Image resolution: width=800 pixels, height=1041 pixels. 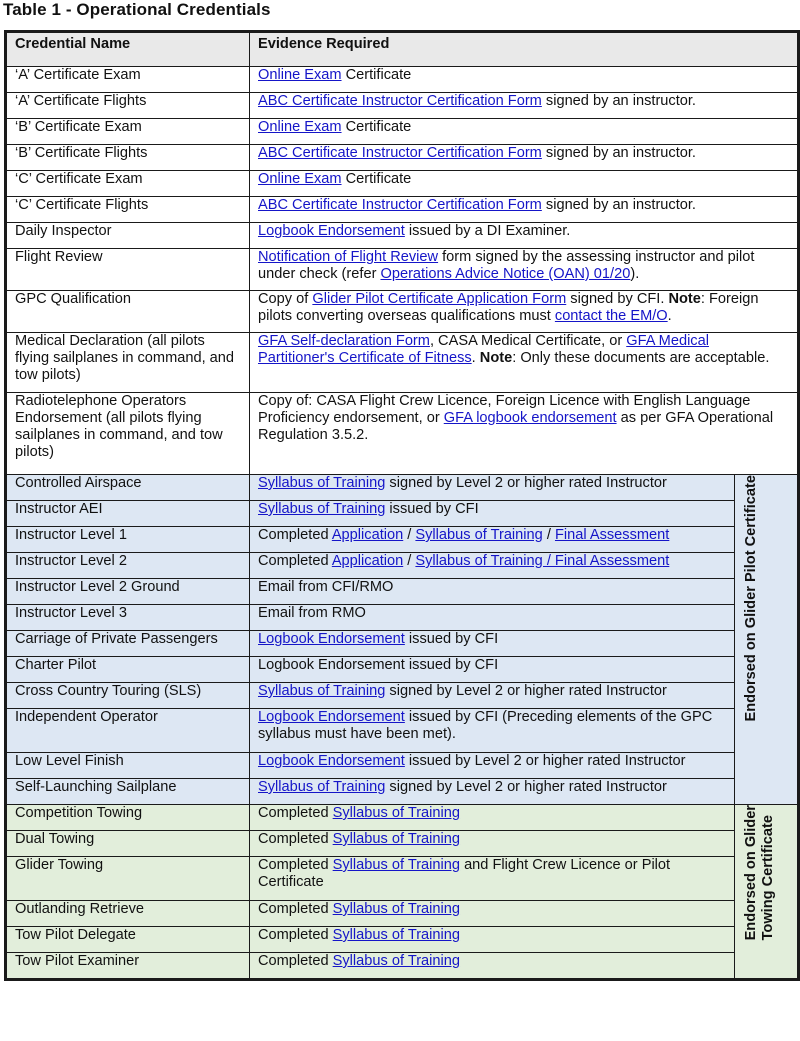 What do you see at coordinates (127, 939) in the screenshot?
I see `credential-name: Tow Pilot Delegate` at bounding box center [127, 939].